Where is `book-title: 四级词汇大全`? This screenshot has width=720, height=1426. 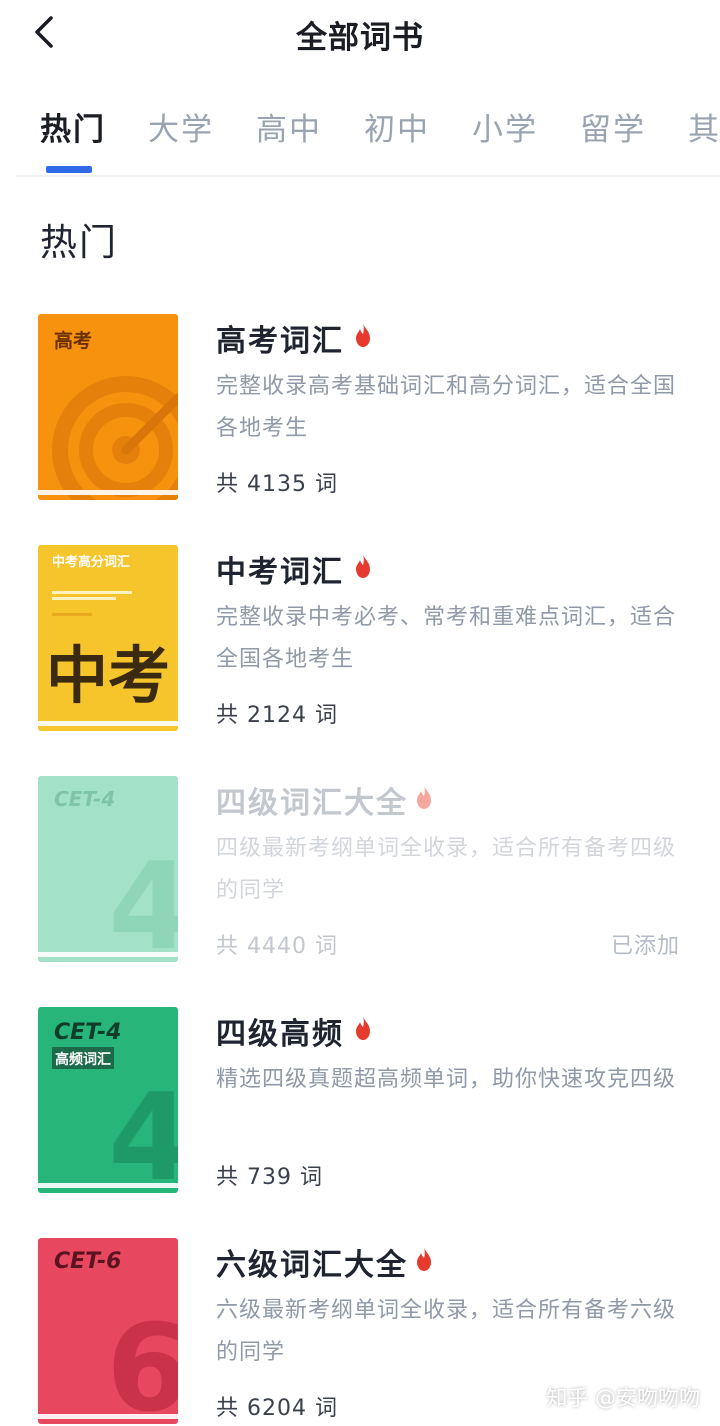 book-title: 四级词汇大全 is located at coordinates (312, 803).